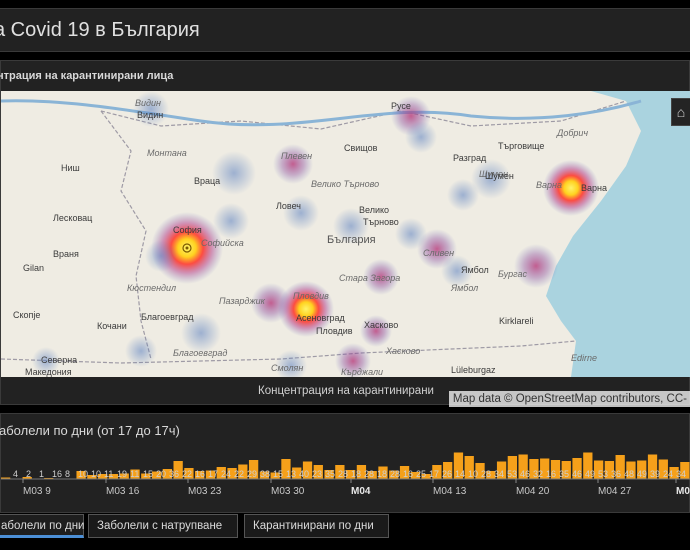  What do you see at coordinates (551, 474) in the screenshot?
I see `bar-value-label: 16` at bounding box center [551, 474].